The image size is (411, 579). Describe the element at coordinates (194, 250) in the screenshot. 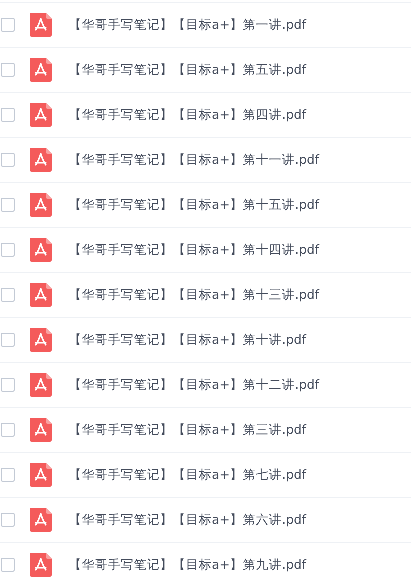

I see `file-name: 【华哥手写笔记】【目标a+】第十四讲.pdf` at that location.